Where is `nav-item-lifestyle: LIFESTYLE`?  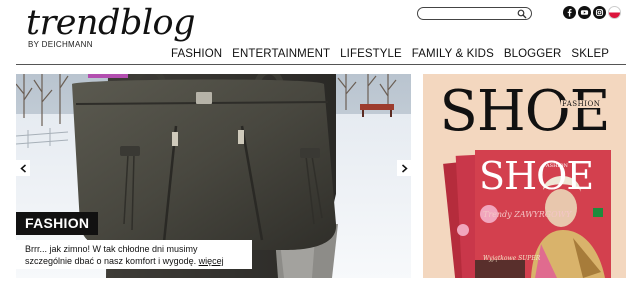
nav-item-lifestyle: LIFESTYLE is located at coordinates (371, 54).